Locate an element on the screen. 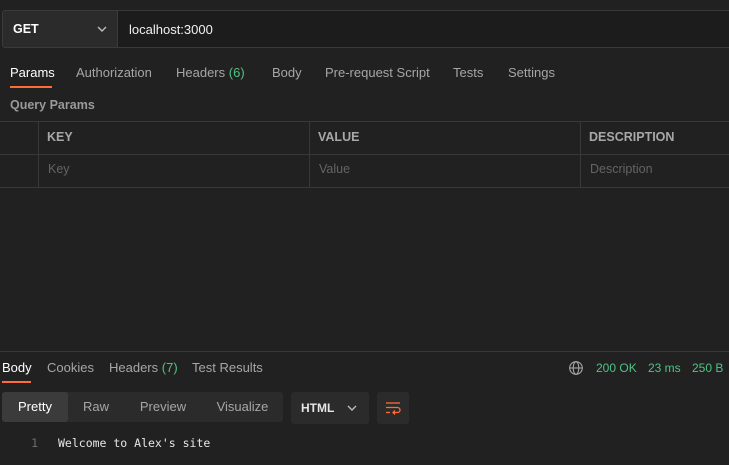  tab-body-label: Body is located at coordinates (287, 72).